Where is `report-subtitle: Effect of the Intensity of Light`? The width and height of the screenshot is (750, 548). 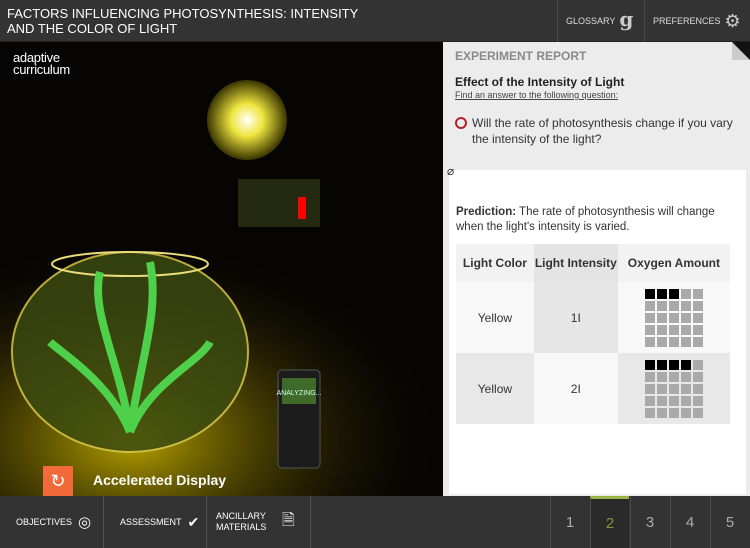
report-subtitle: Effect of the Intensity of Light is located at coordinates (540, 82).